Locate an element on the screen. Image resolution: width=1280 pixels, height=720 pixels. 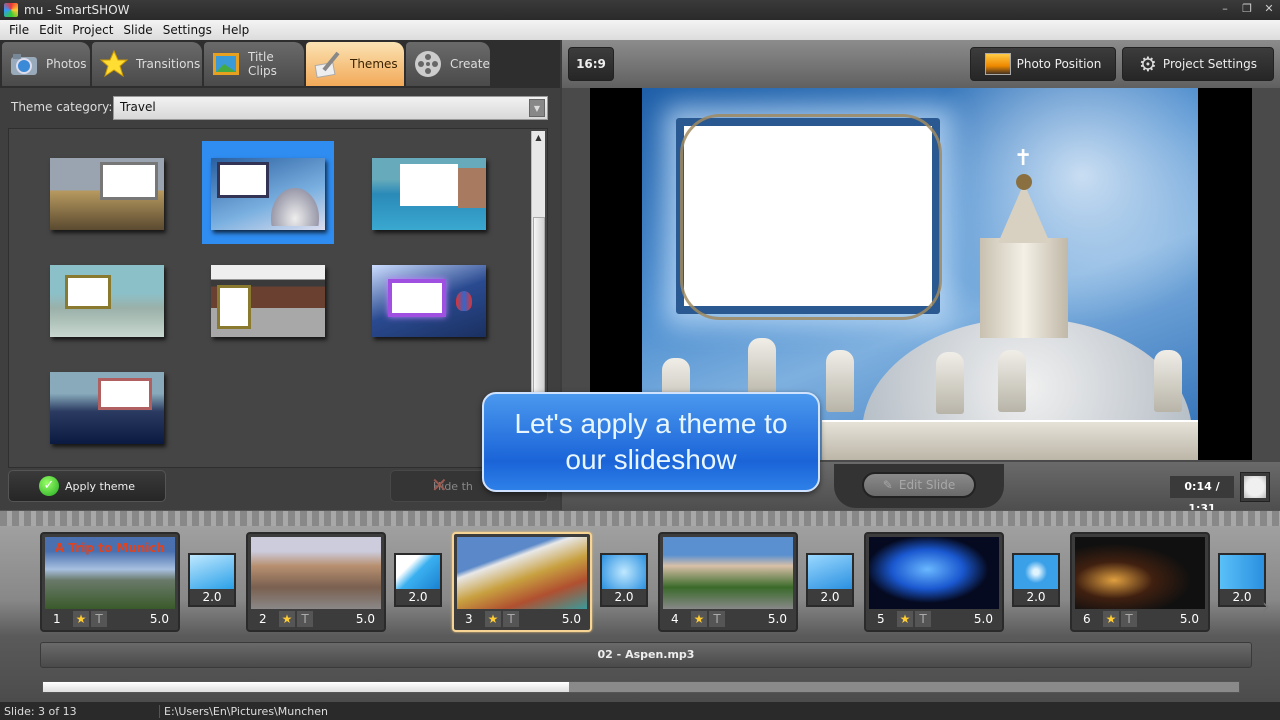
slide-number: 1 is located at coordinates (57, 619).